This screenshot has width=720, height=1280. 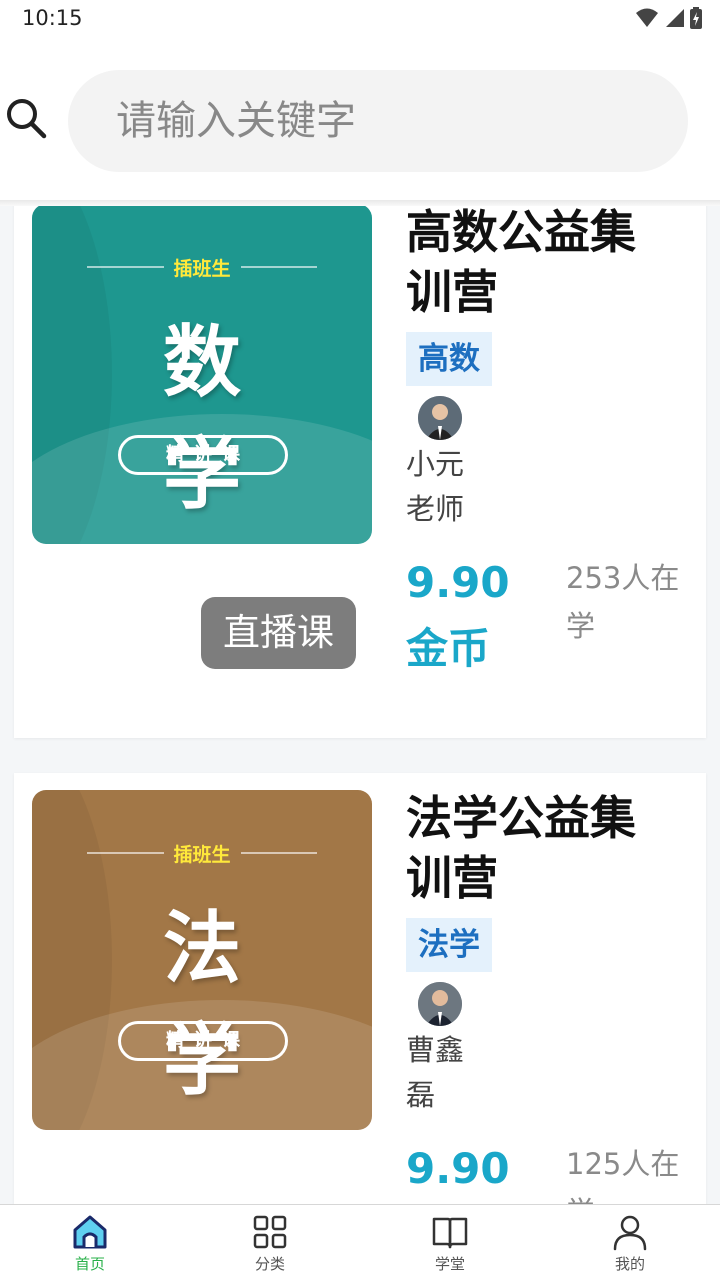 I want to click on search-box, so click(x=378, y=121).